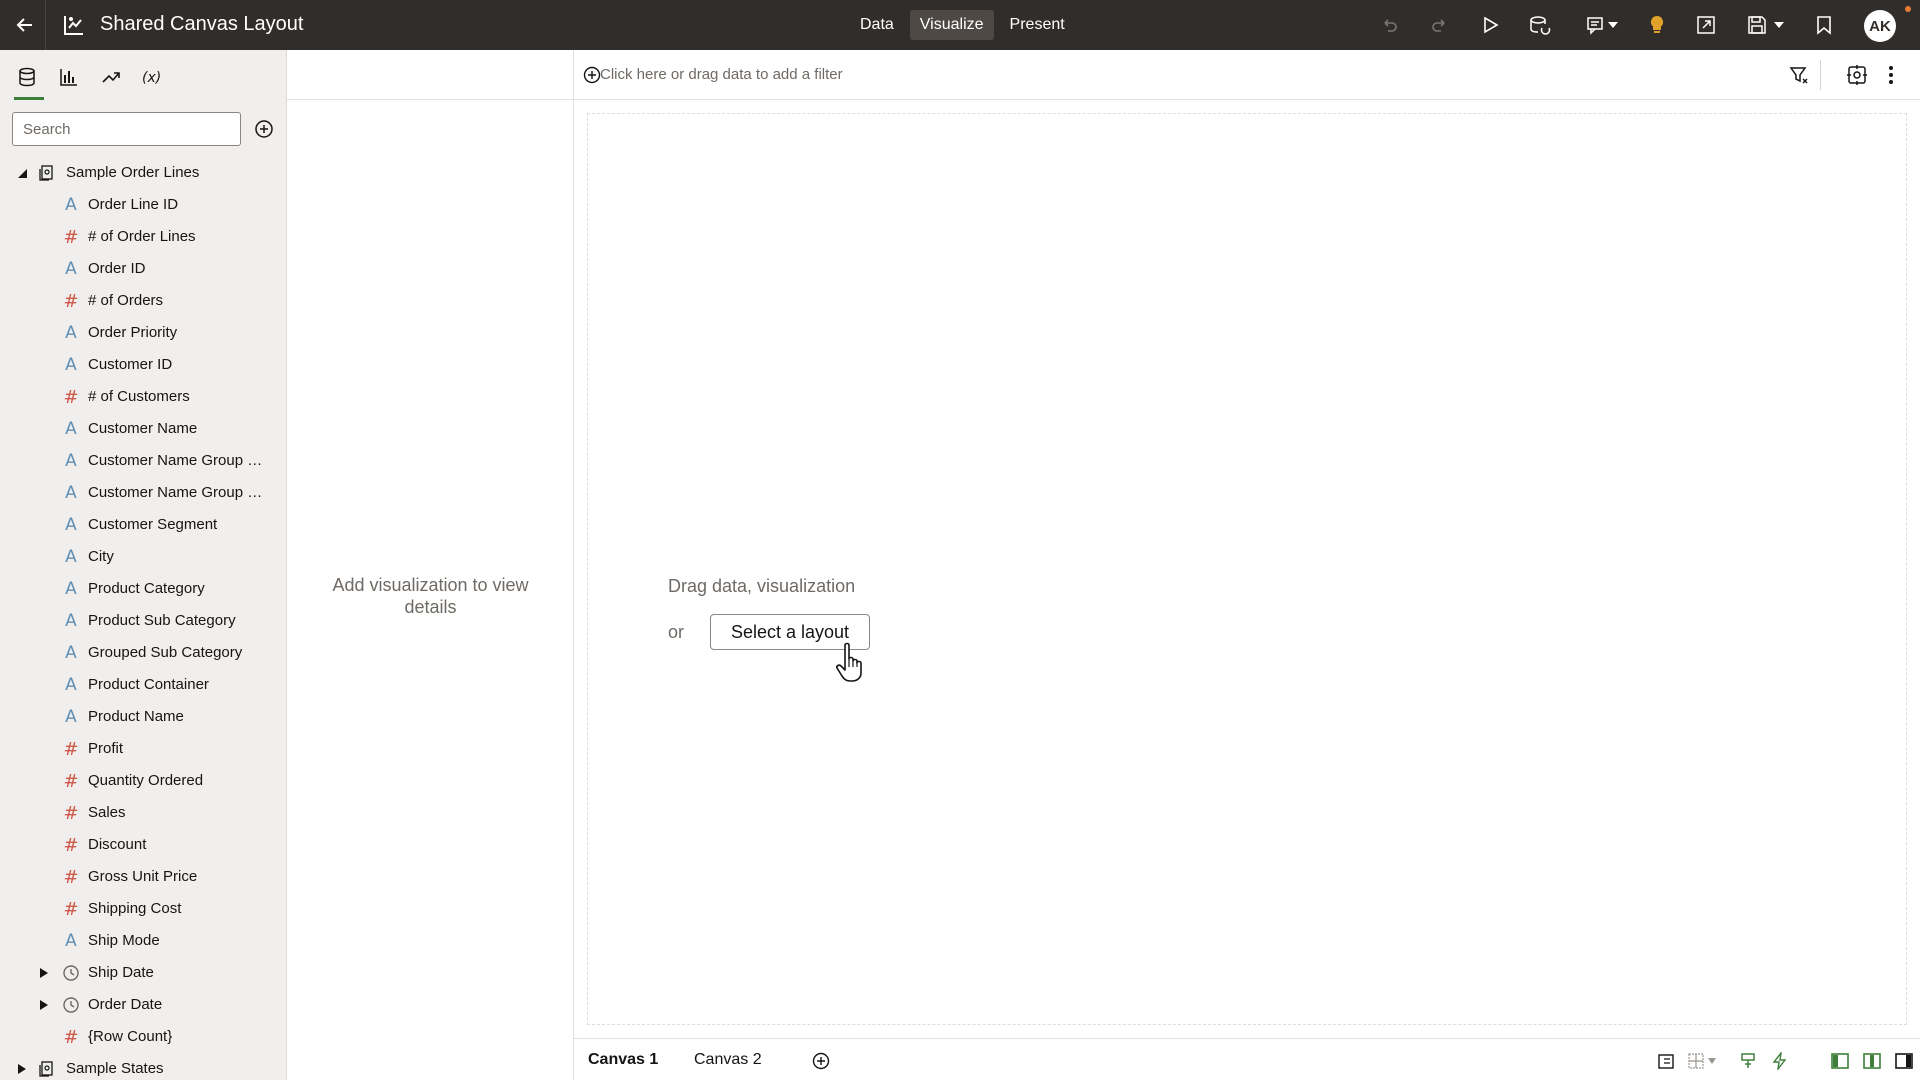 The height and width of the screenshot is (1080, 1920). Describe the element at coordinates (1780, 1061) in the screenshot. I see `auto-apply-button` at that location.